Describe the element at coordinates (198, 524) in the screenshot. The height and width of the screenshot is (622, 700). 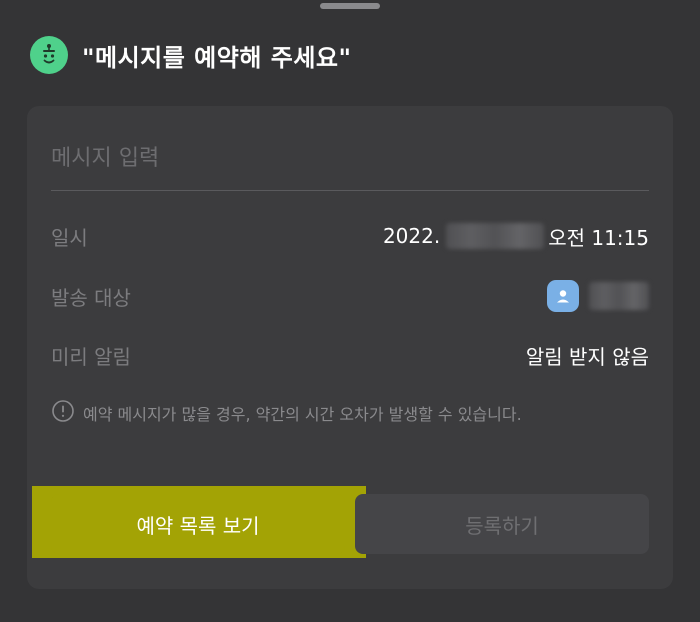
I see `view-reservations-button: 예약 목록 보기` at that location.